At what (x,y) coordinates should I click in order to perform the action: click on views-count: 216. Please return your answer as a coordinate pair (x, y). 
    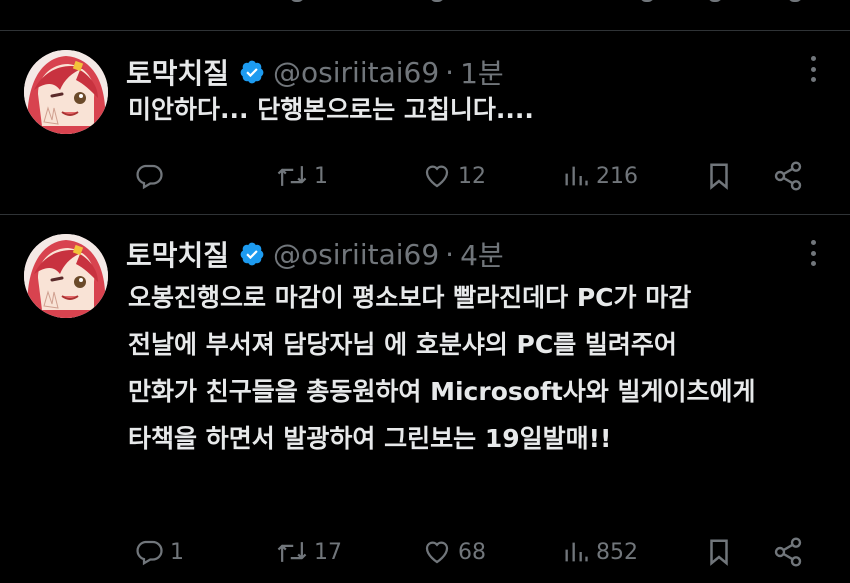
    Looking at the image, I should click on (617, 176).